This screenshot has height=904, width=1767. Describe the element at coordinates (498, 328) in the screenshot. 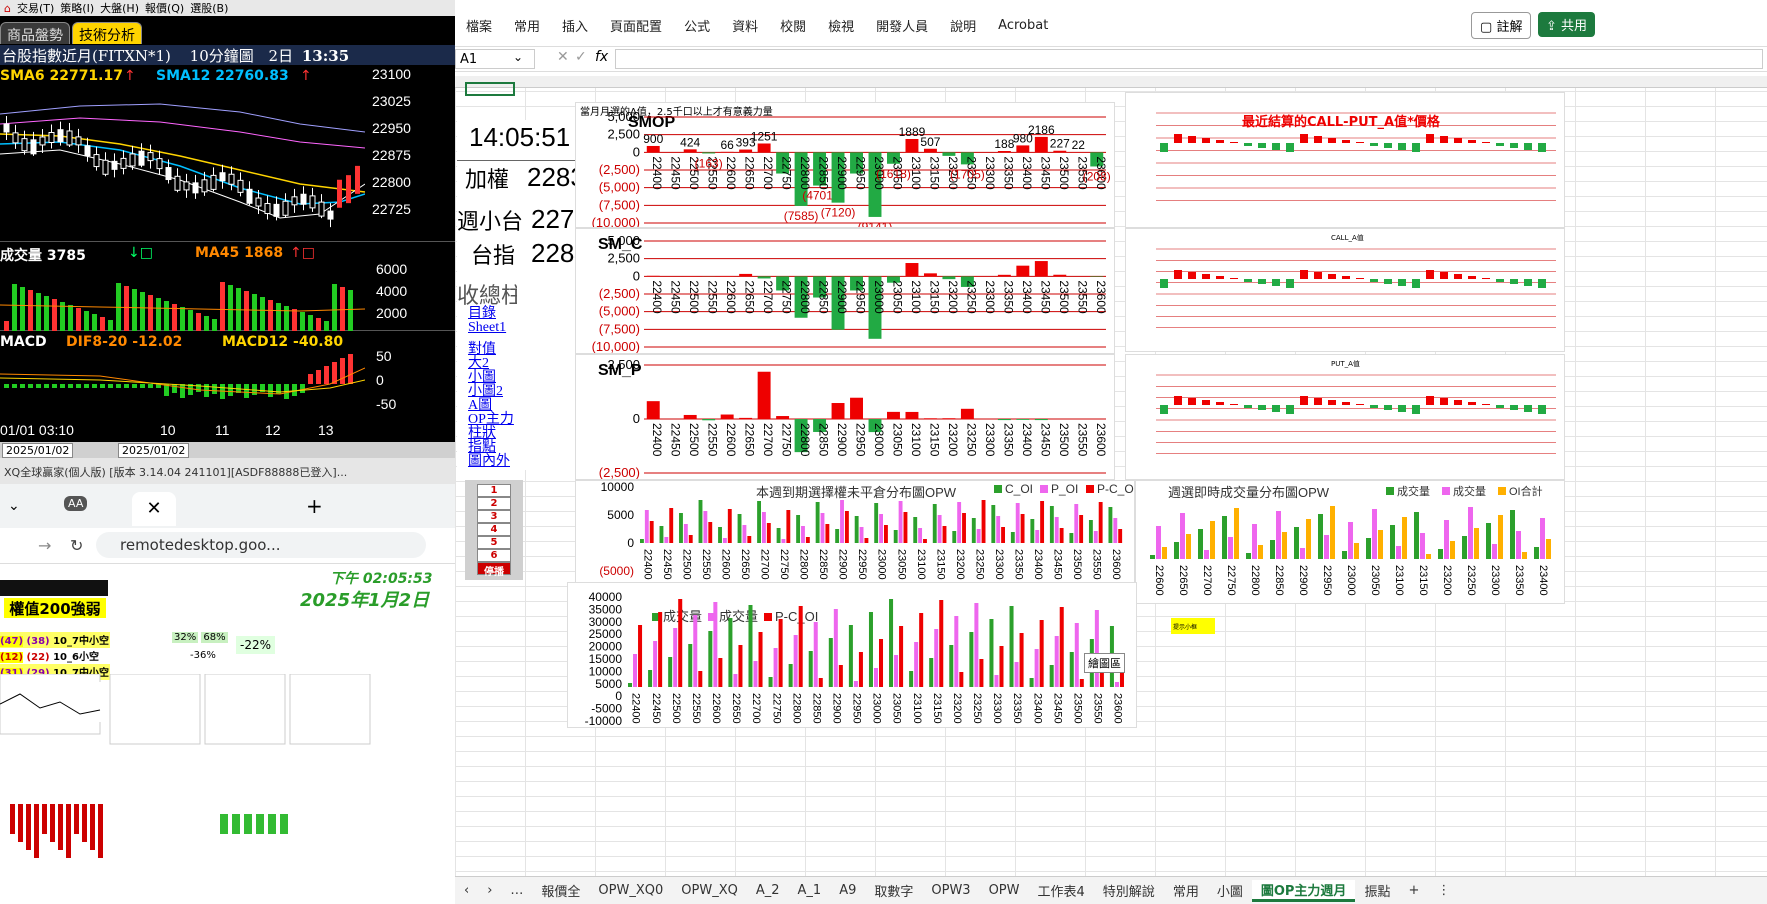

I see `link-sheet1: Sheet1` at that location.